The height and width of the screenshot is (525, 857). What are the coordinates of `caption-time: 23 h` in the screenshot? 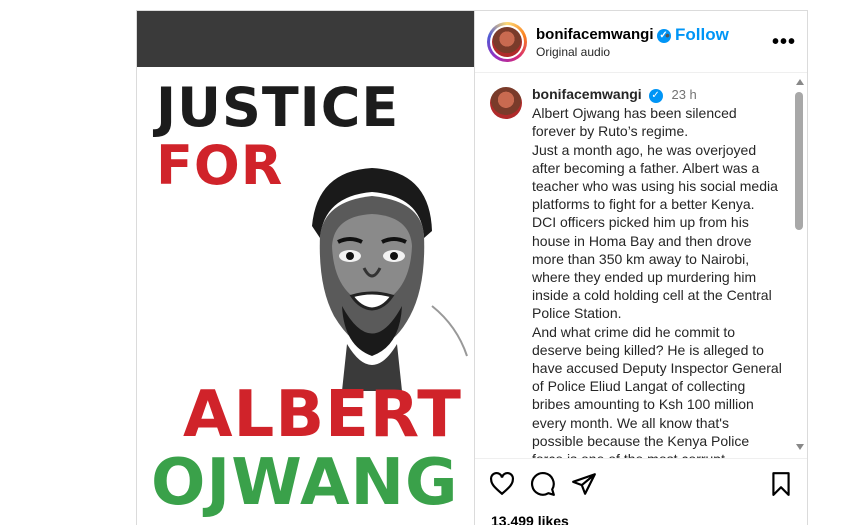 It's located at (683, 94).